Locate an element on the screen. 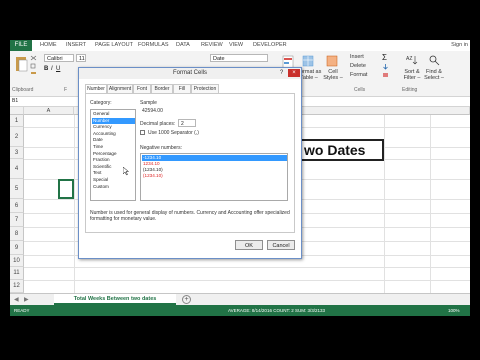 The image size is (480, 360). paste-icon is located at coordinates (22, 64).